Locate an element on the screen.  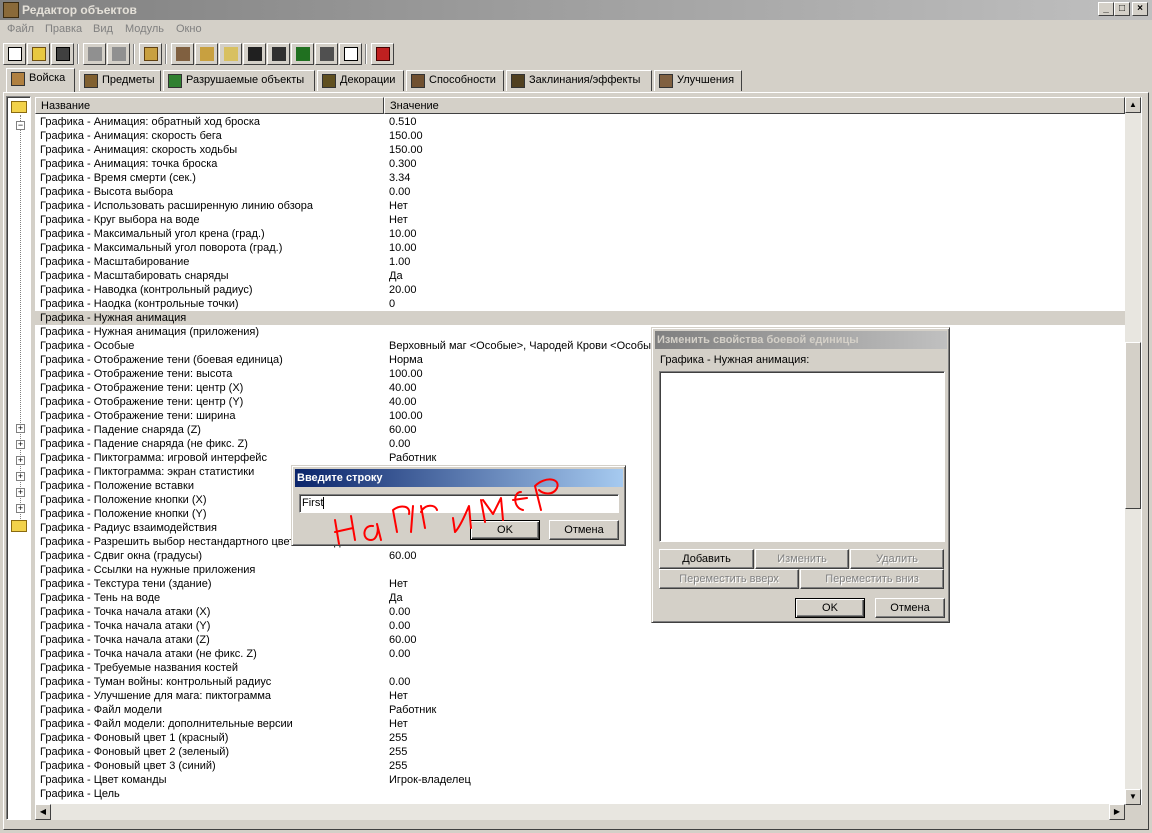
move-up-button: Переместить вверх is located at coordinates (729, 579).